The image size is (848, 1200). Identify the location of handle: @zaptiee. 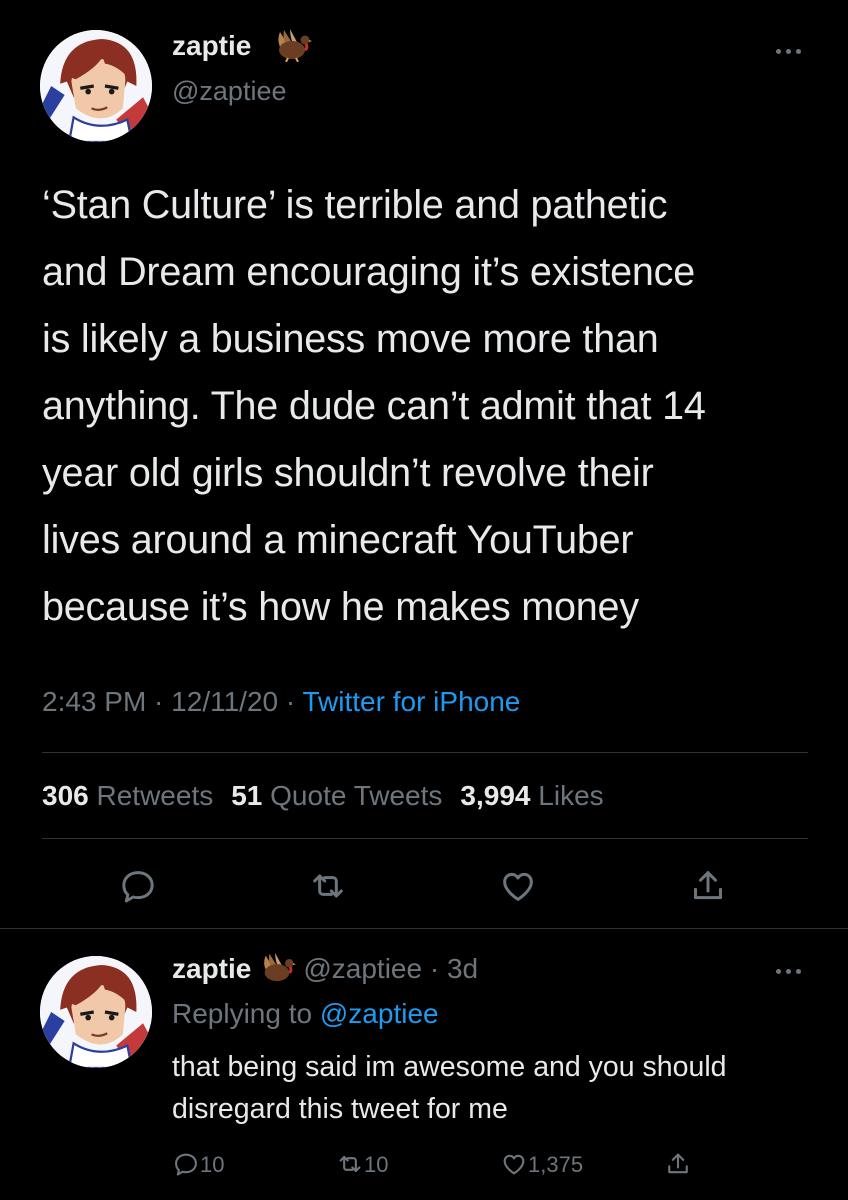
(229, 91).